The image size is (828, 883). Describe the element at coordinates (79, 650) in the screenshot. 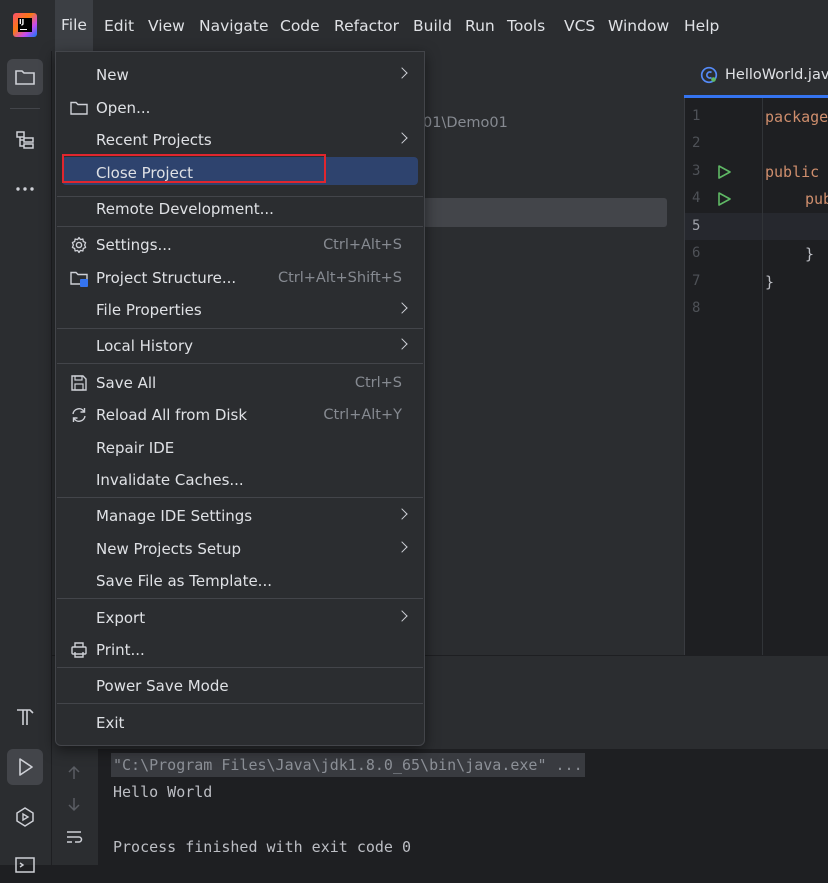

I see `printer-icon` at that location.